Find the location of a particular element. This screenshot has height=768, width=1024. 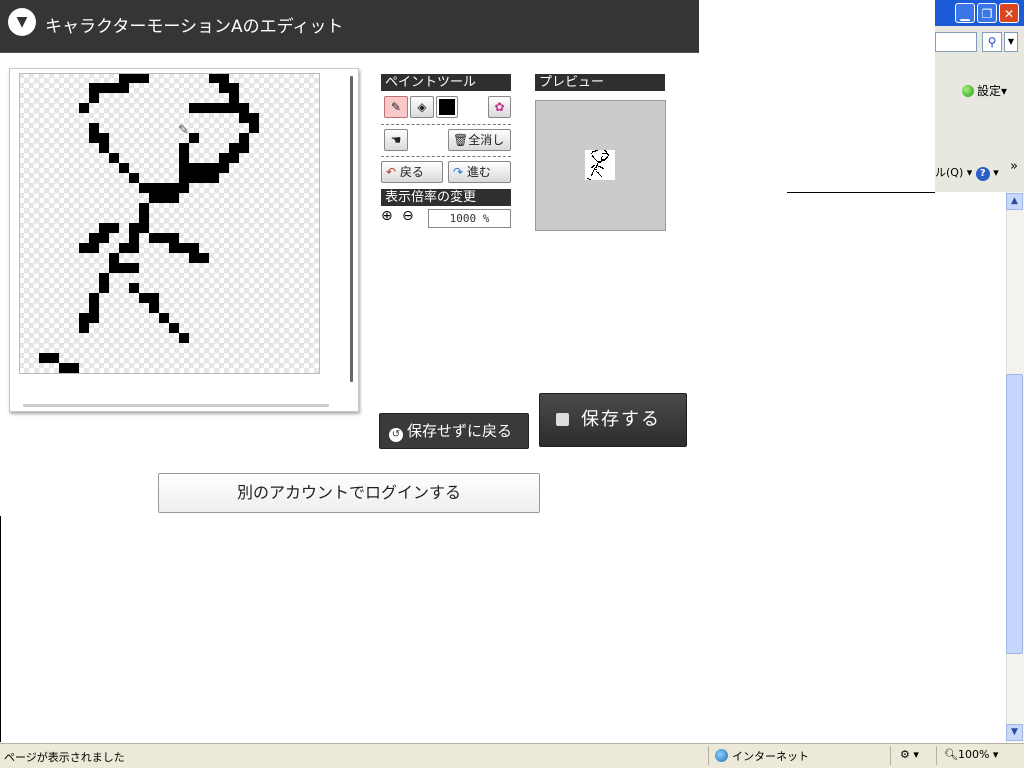

zoom-control: 🔍︎100% ▾ is located at coordinates (971, 754).